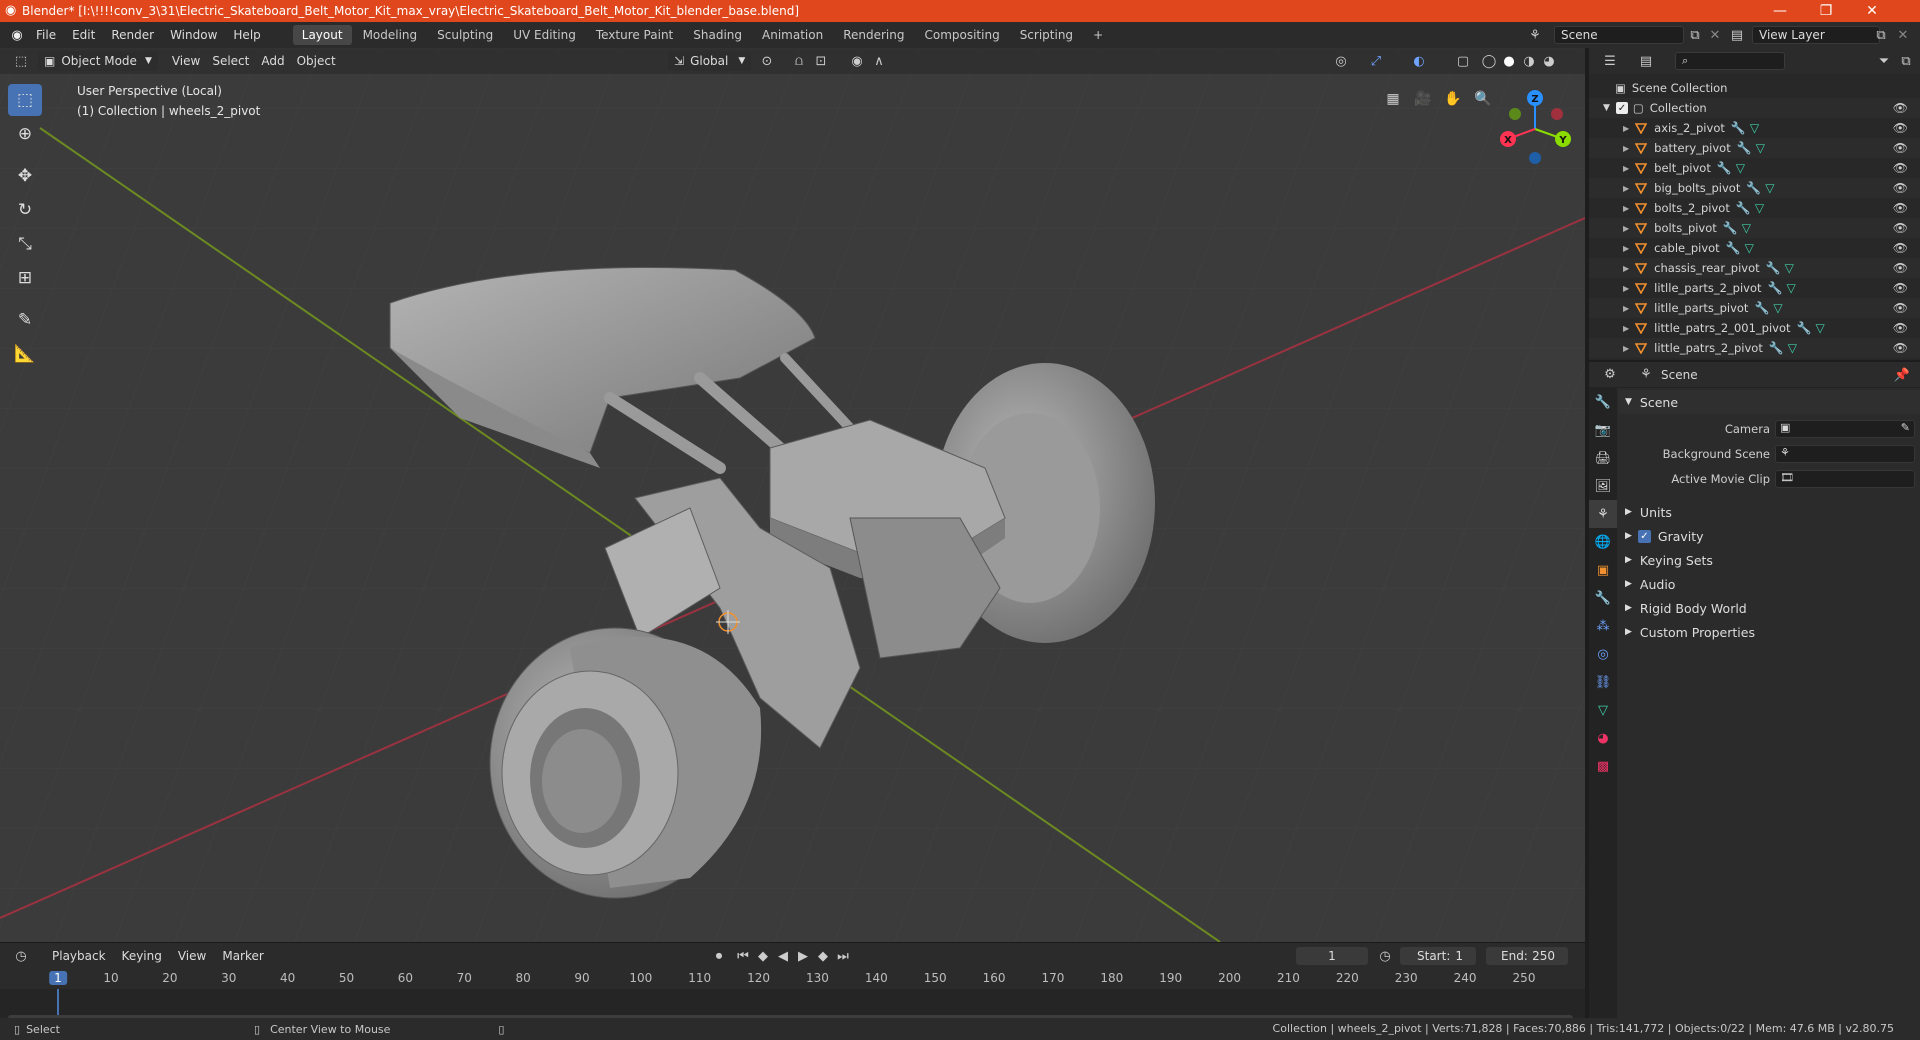 This screenshot has width=1920, height=1040. I want to click on pan-hand-icon: ✋, so click(1453, 99).